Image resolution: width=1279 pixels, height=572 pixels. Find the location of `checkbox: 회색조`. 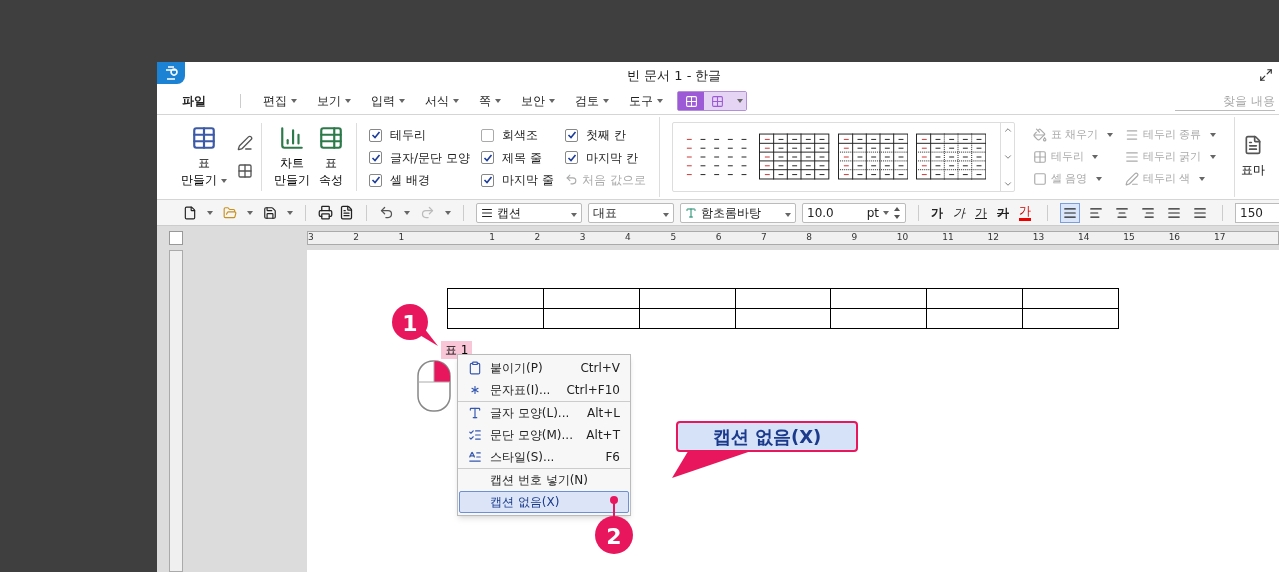

checkbox: 회색조 is located at coordinates (523, 135).